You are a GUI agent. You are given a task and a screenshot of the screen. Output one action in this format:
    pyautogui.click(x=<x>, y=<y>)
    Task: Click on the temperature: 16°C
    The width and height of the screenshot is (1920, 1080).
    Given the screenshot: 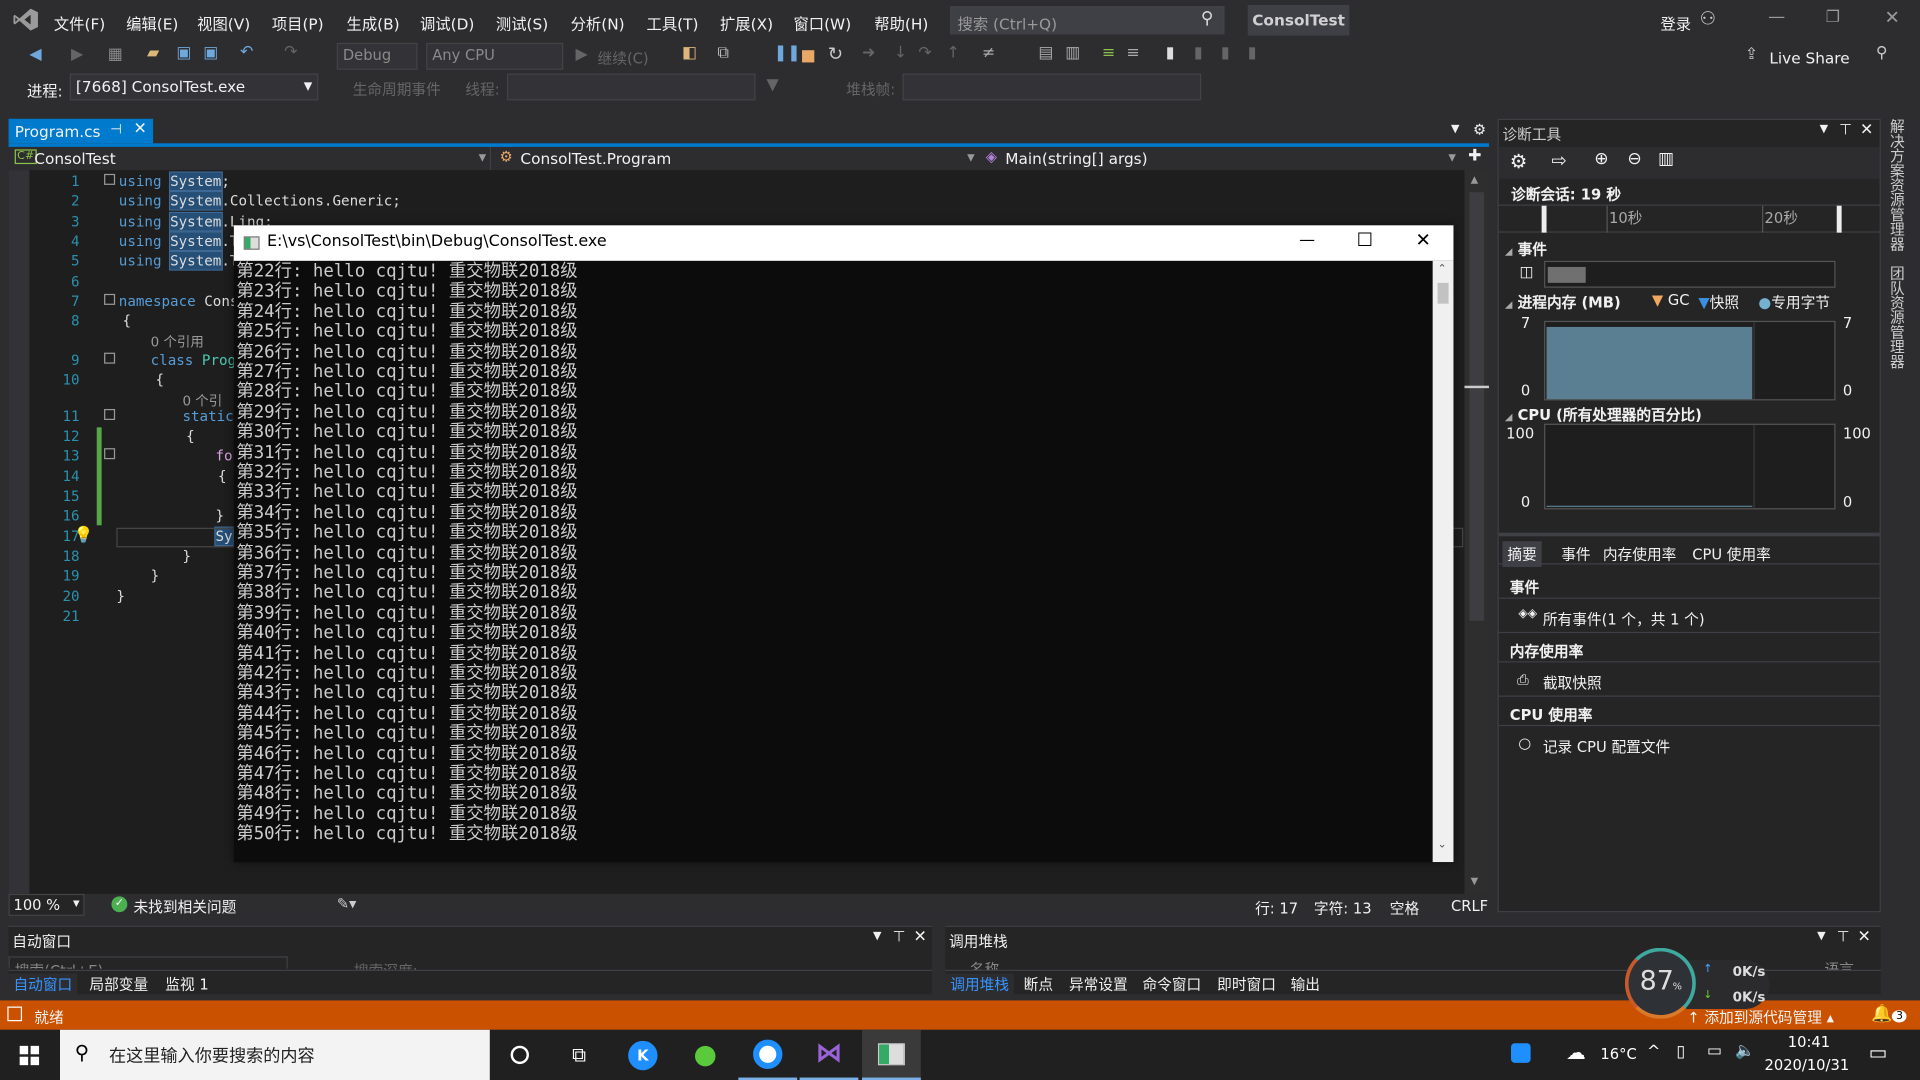 What is the action you would take?
    pyautogui.click(x=1618, y=1054)
    